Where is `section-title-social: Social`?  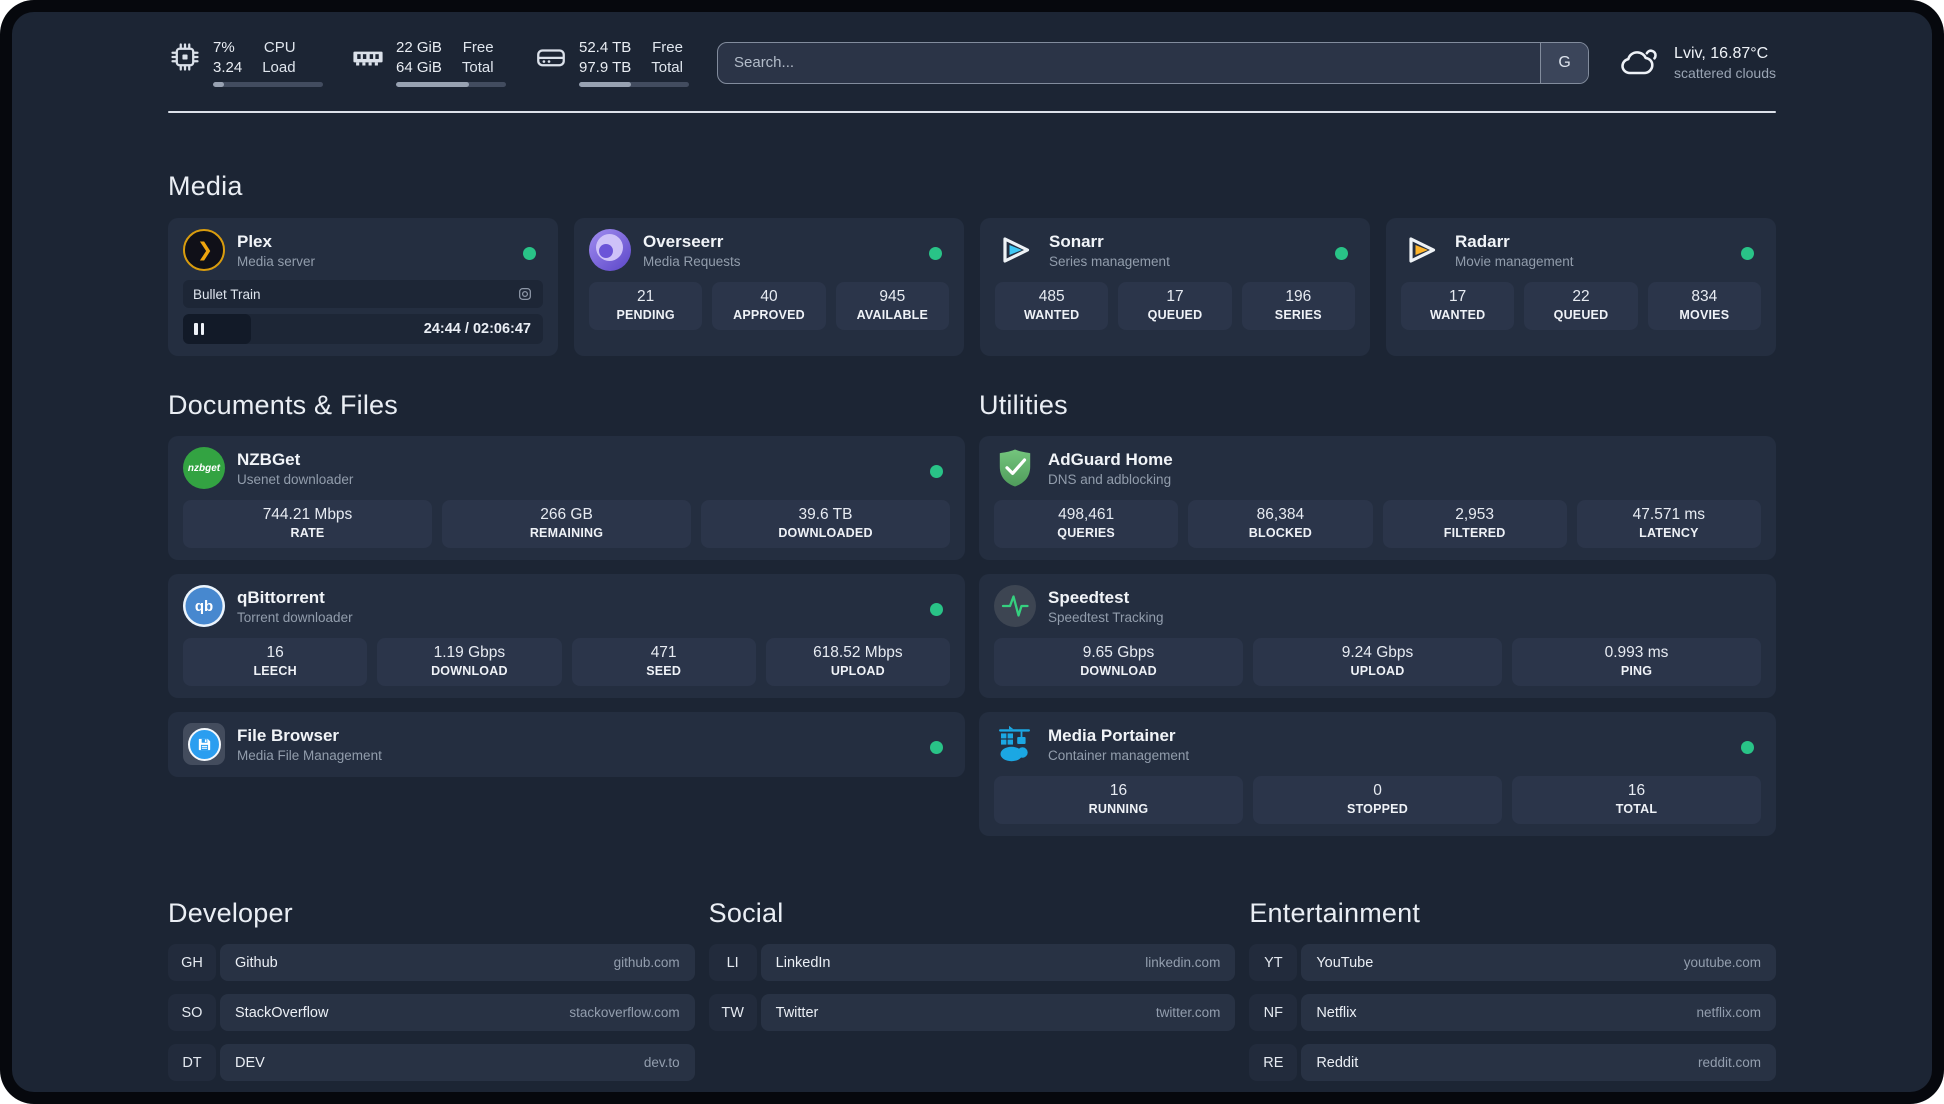 section-title-social: Social is located at coordinates (746, 913).